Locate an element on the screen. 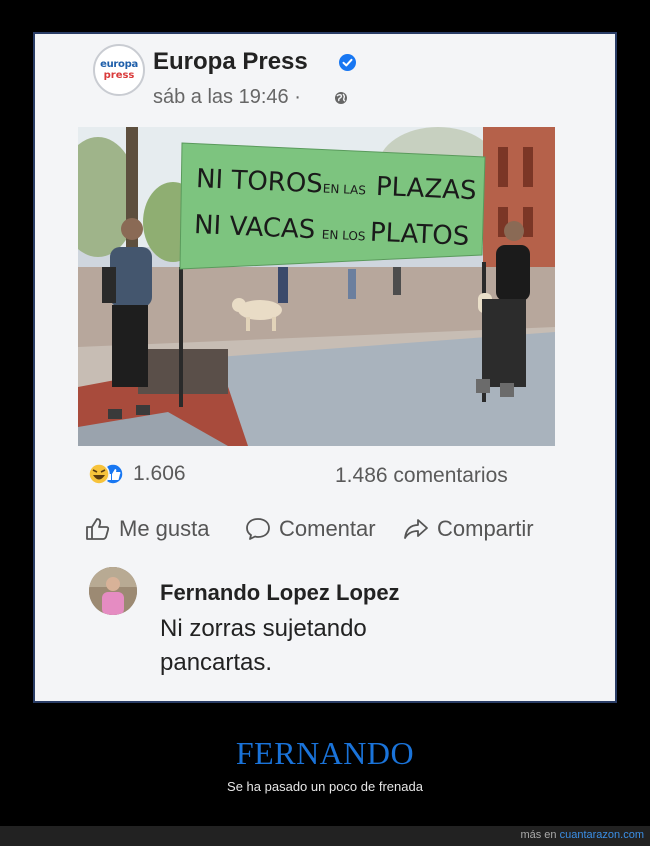 Image resolution: width=650 pixels, height=846 pixels. footer-text: más en cuantarazon.com is located at coordinates (582, 835).